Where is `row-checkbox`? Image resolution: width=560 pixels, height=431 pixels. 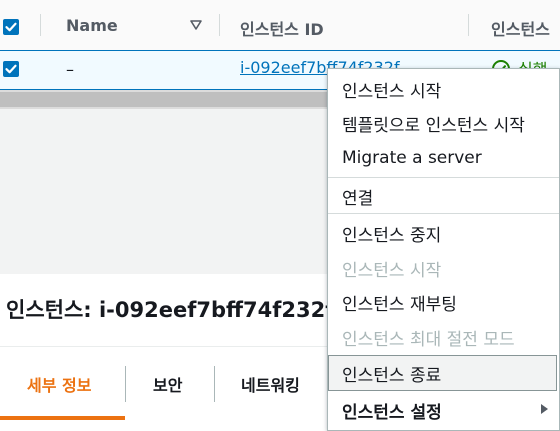 row-checkbox is located at coordinates (11, 69).